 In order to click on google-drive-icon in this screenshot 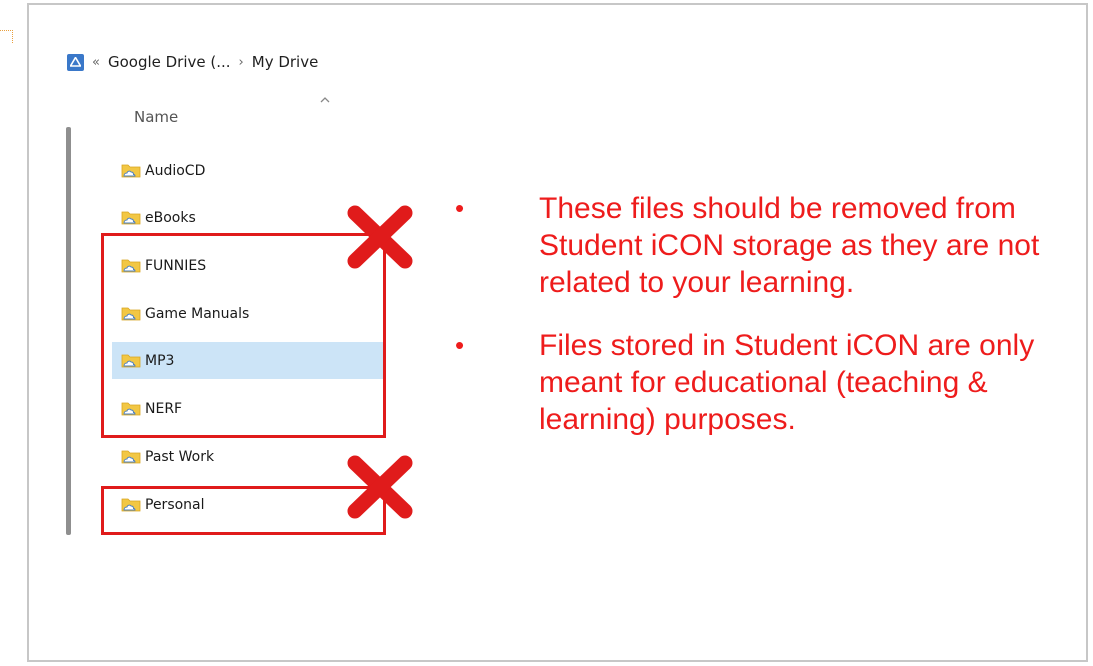, I will do `click(75, 62)`.